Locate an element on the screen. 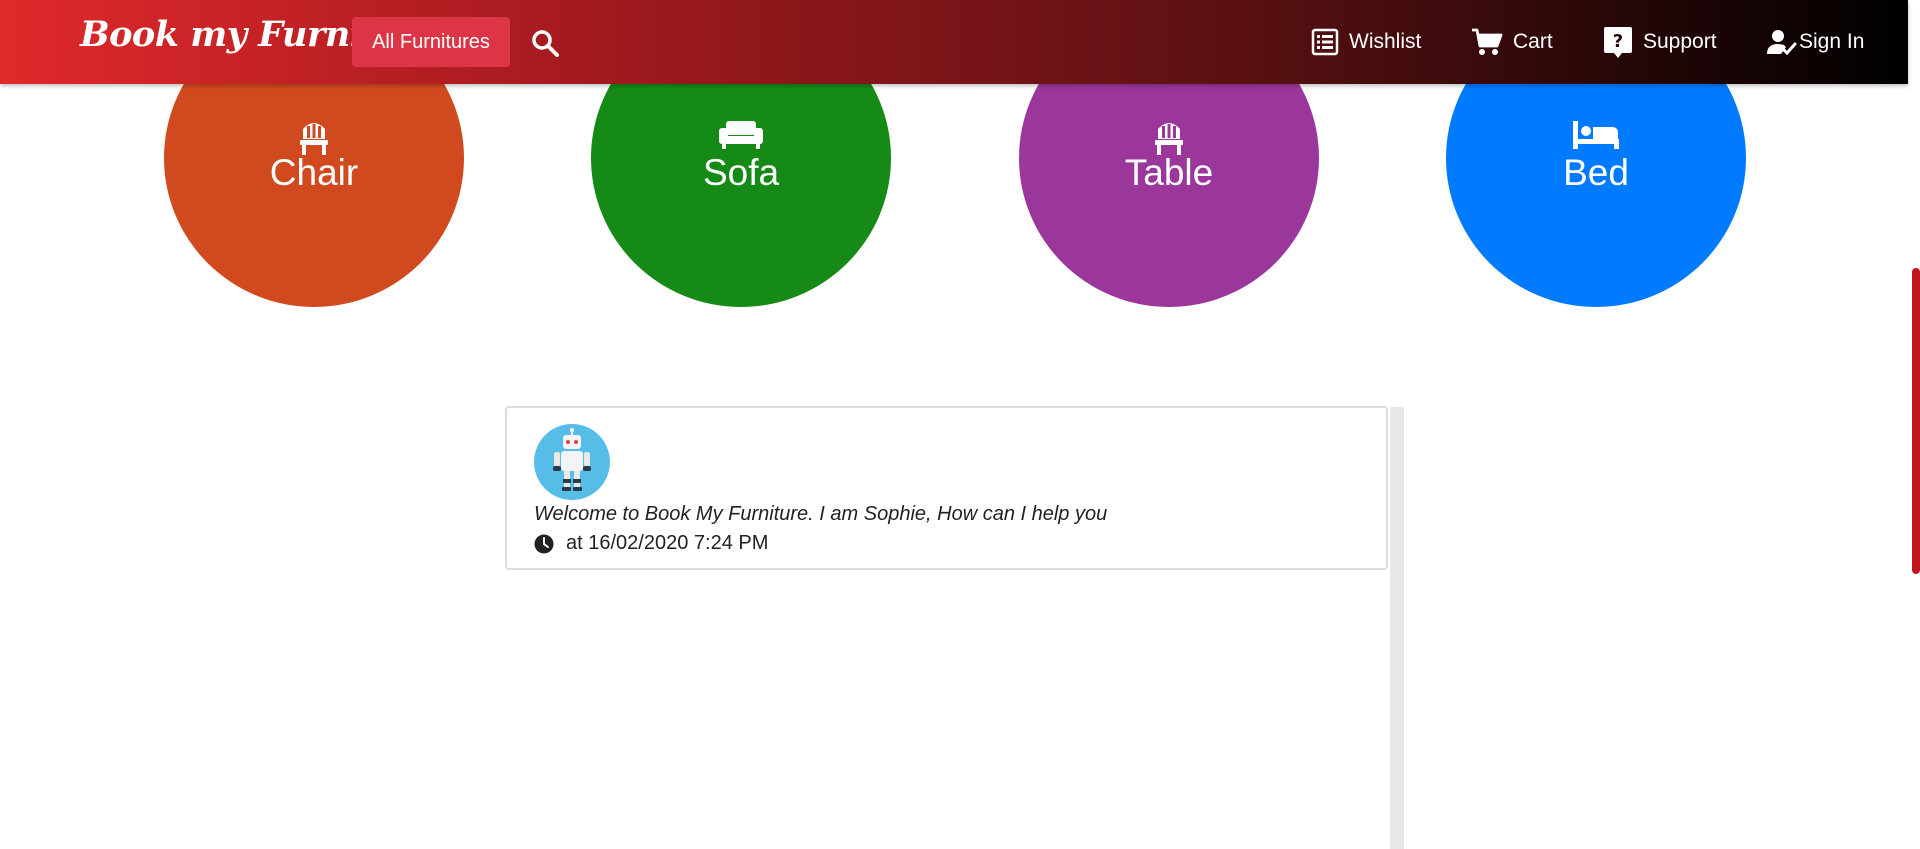  help-icon: ? is located at coordinates (1618, 42).